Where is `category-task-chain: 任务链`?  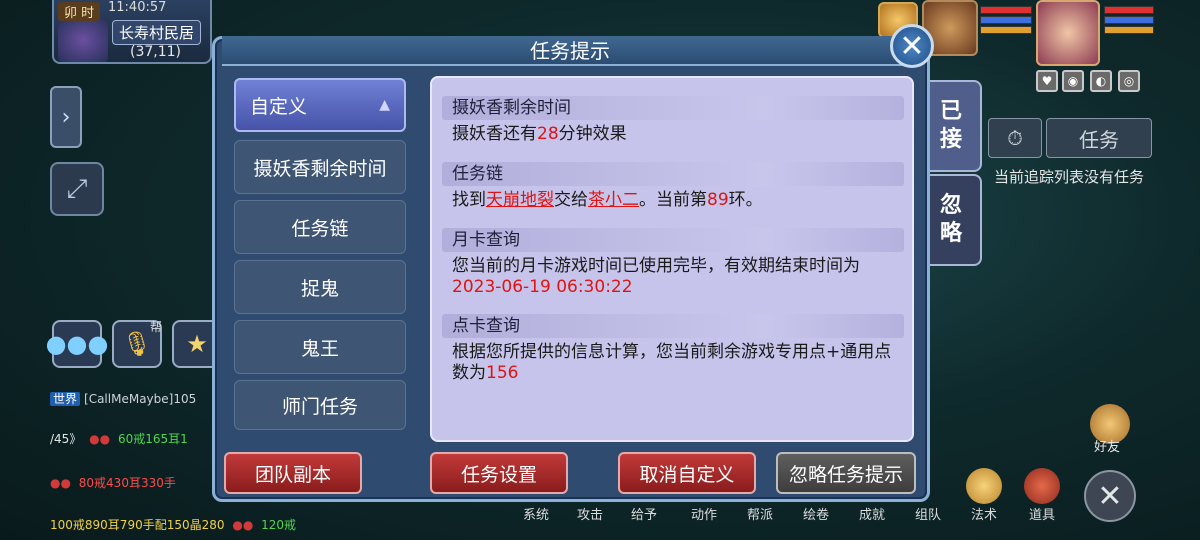
category-task-chain: 任务链 is located at coordinates (320, 227).